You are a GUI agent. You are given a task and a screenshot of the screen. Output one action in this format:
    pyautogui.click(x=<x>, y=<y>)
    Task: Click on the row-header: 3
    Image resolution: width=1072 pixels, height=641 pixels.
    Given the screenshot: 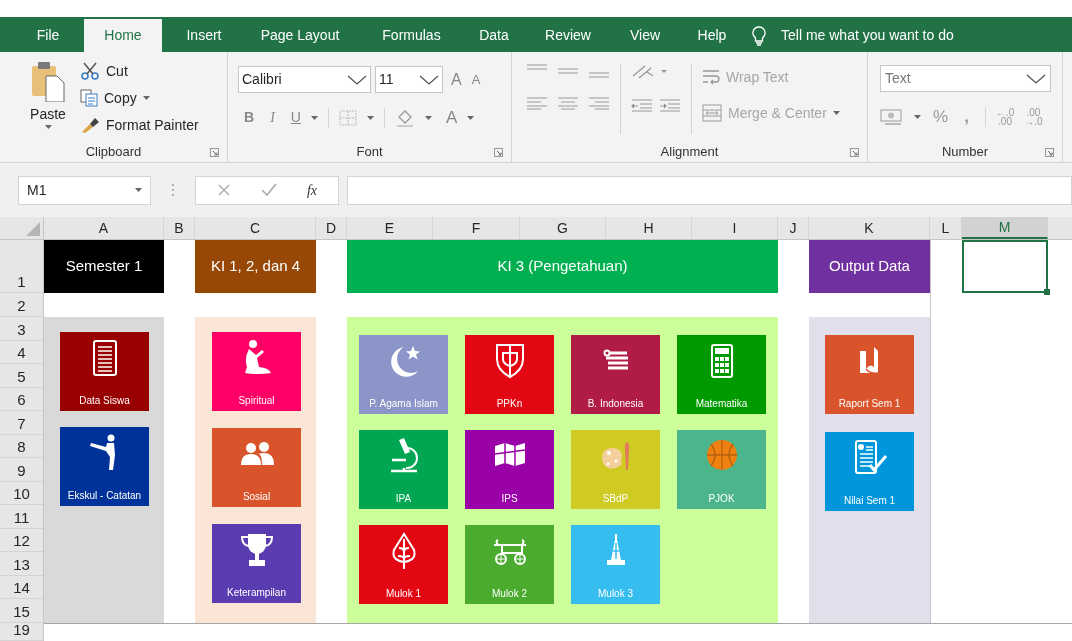 What is the action you would take?
    pyautogui.click(x=21, y=329)
    